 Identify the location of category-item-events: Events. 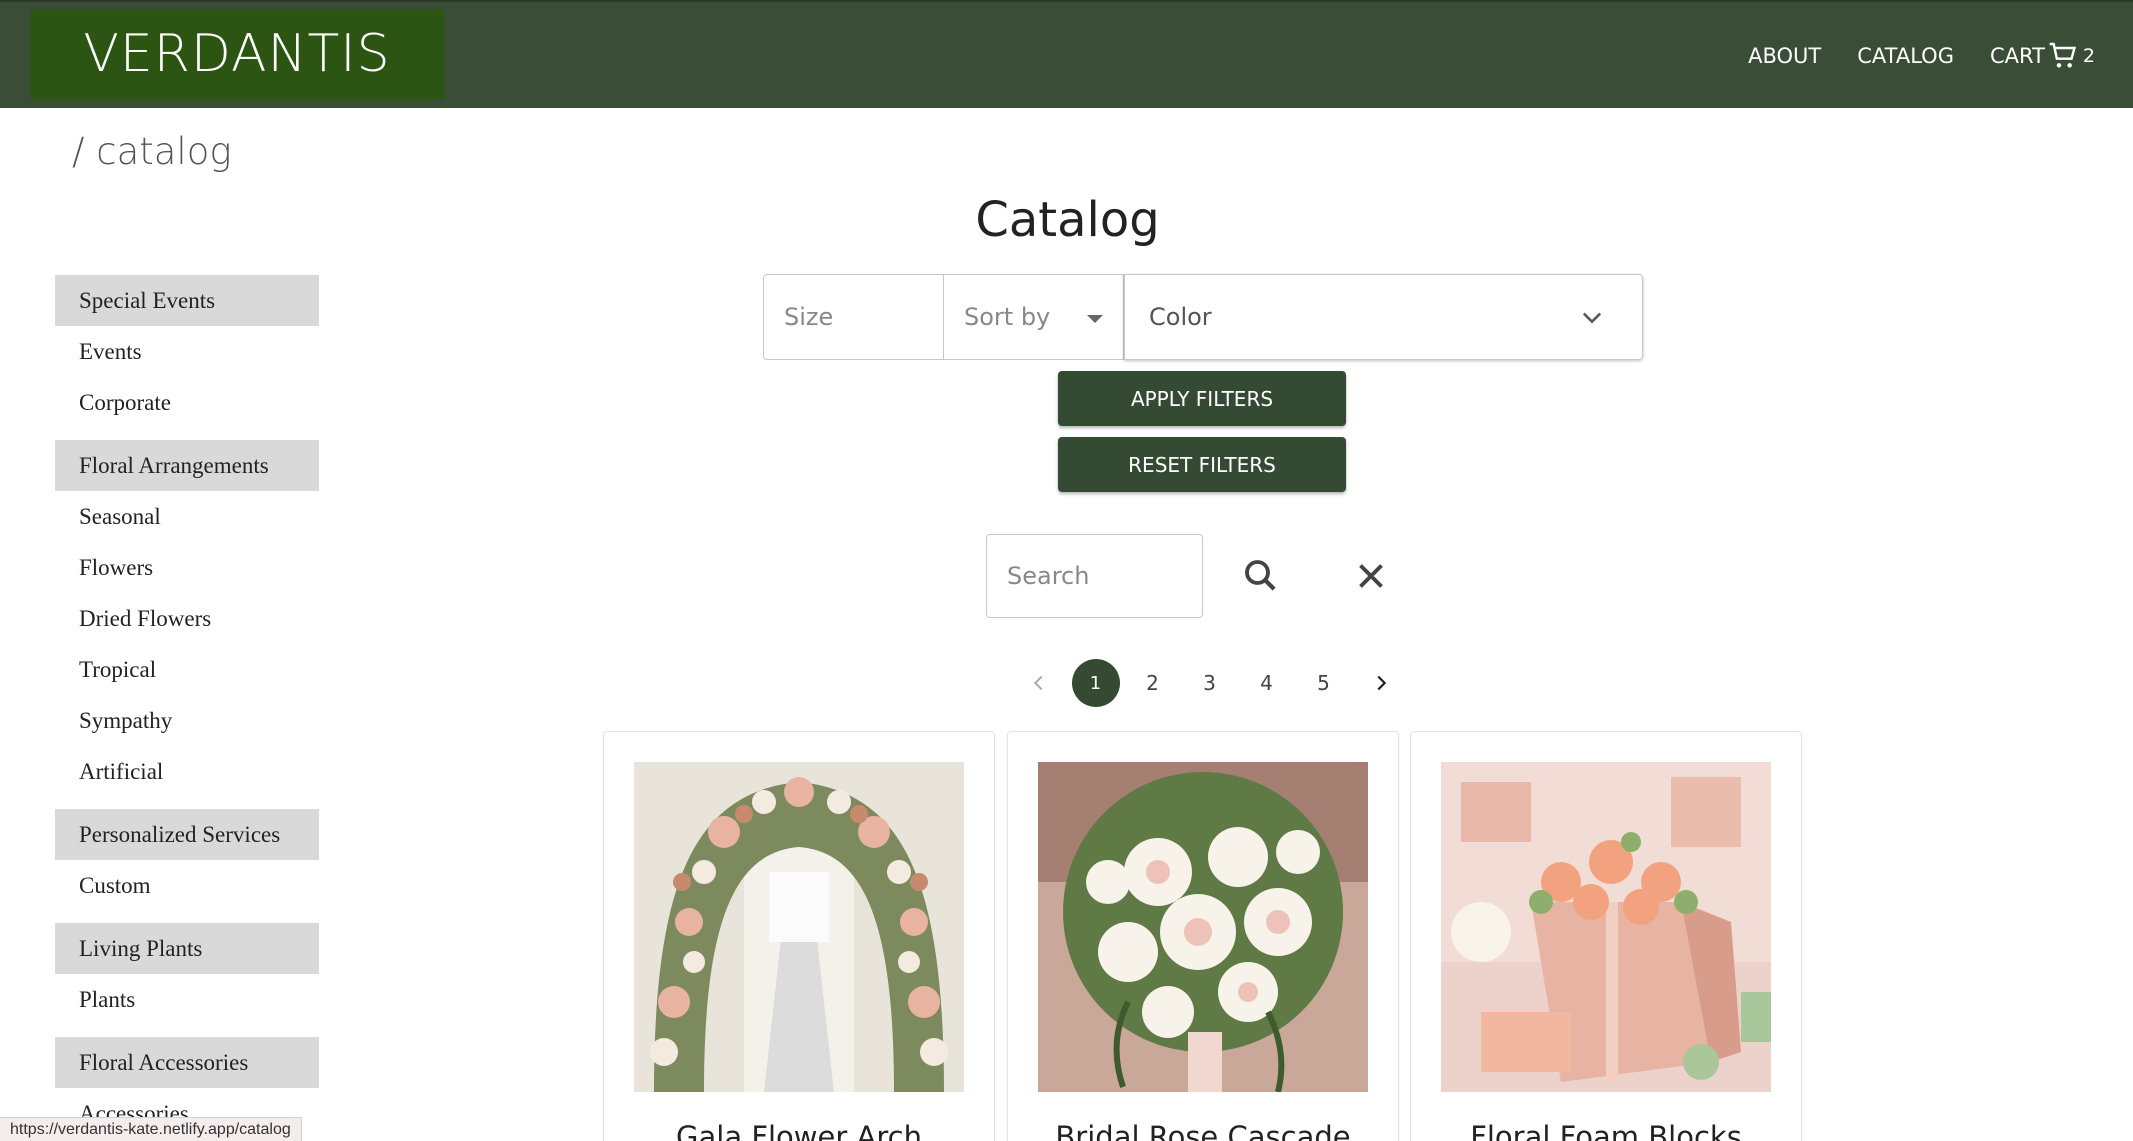
(187, 351).